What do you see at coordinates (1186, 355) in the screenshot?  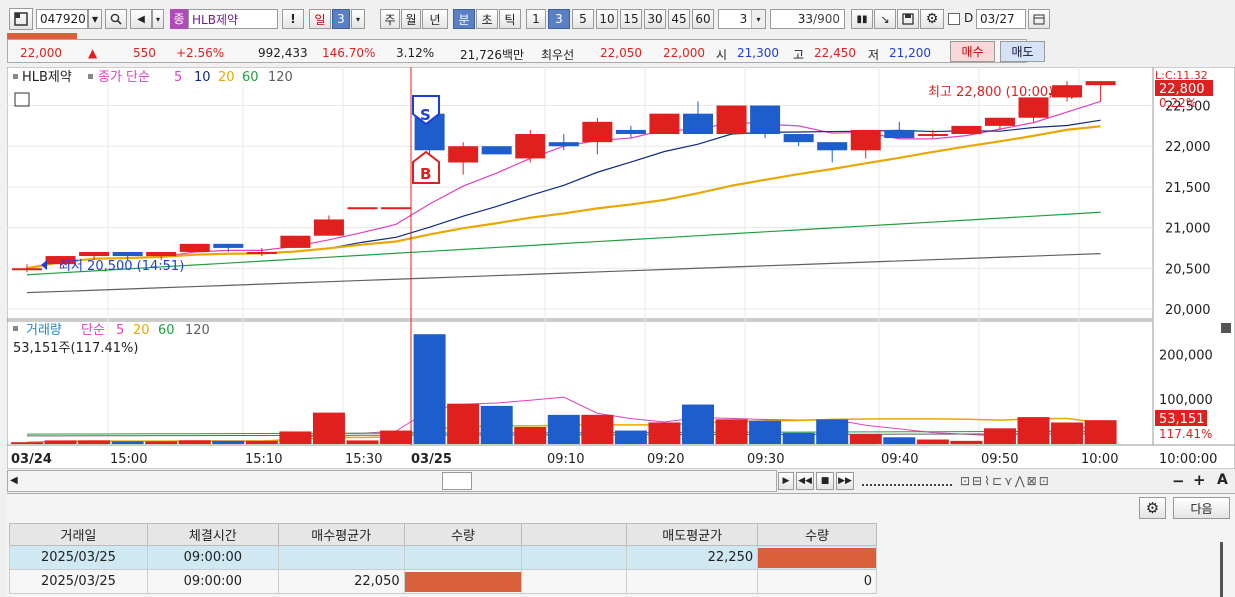 I see `volume-tick-label: 200,000` at bounding box center [1186, 355].